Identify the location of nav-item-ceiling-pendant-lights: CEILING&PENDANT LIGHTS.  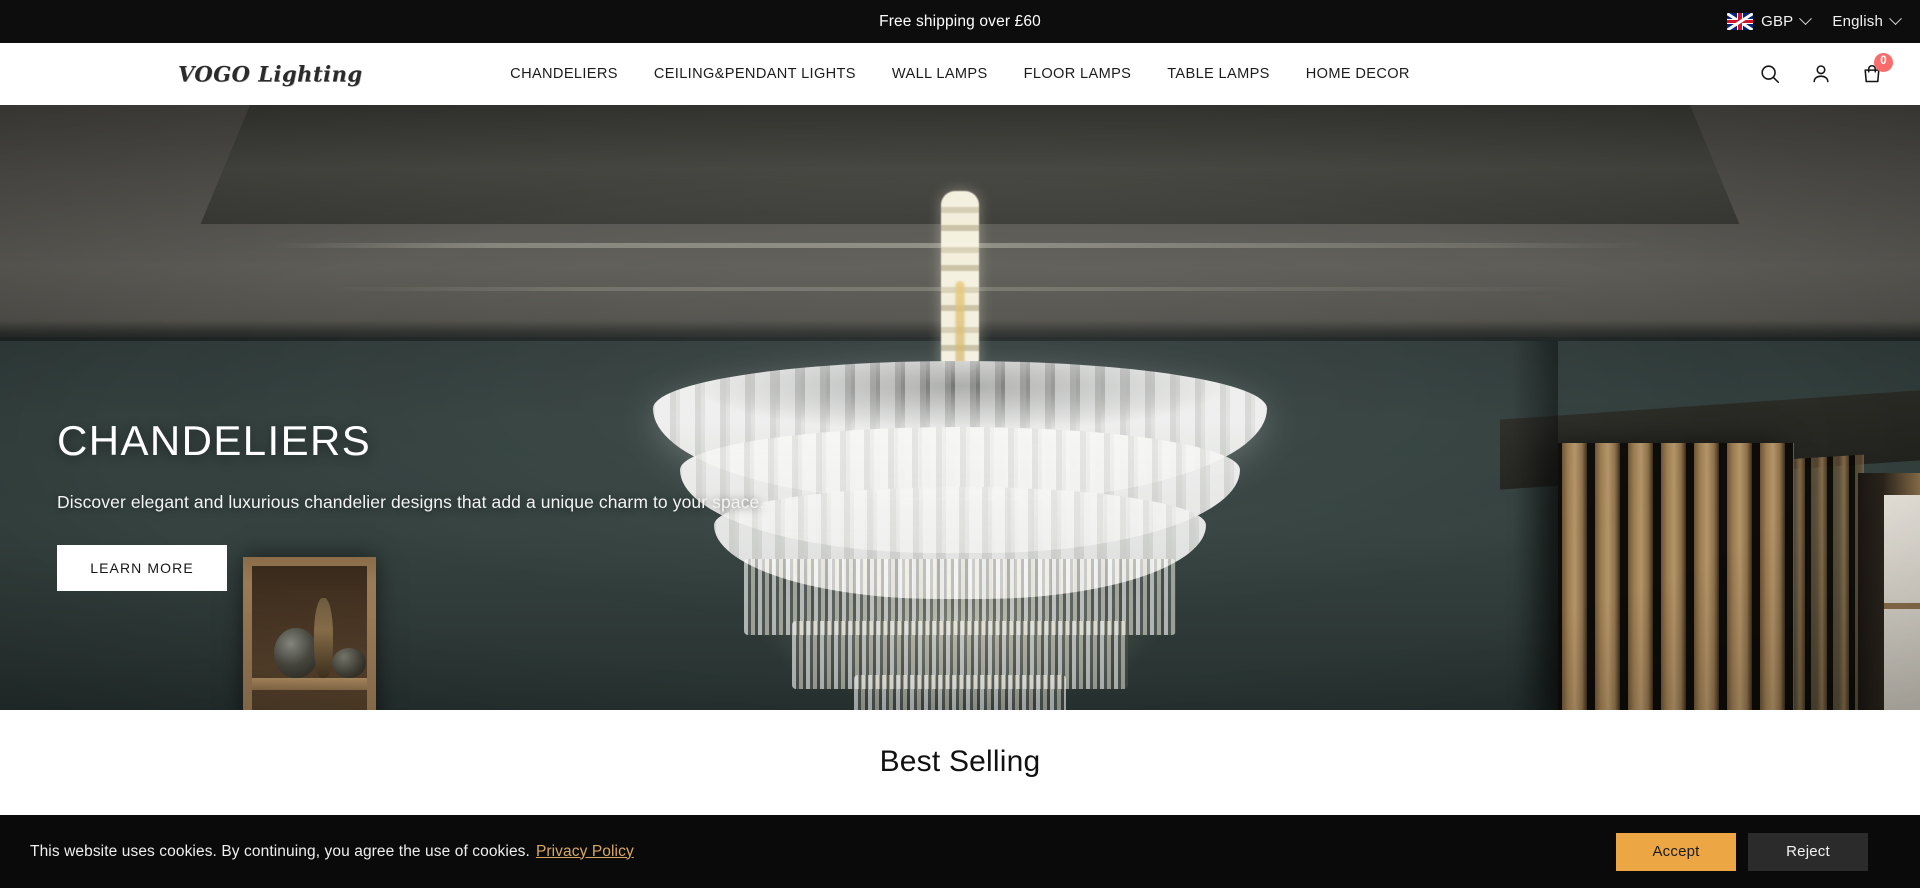
(755, 74).